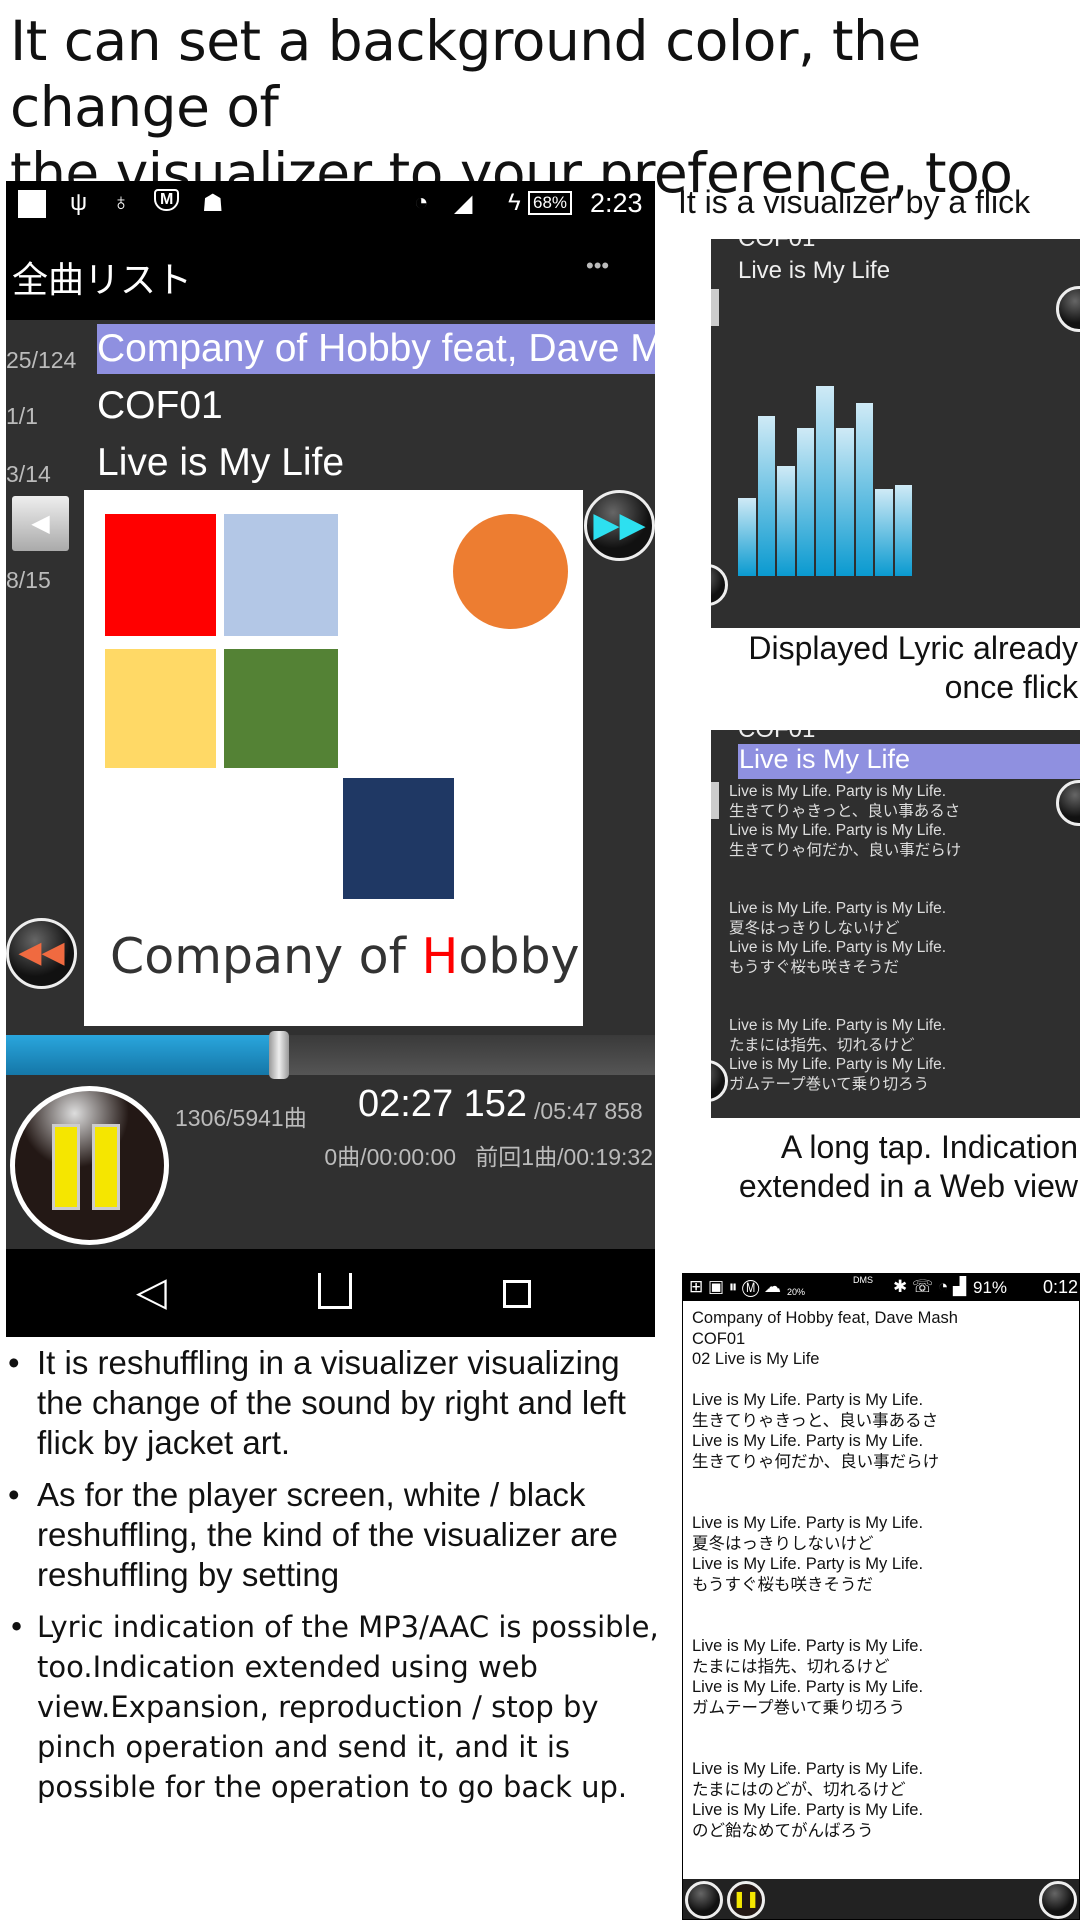 The height and width of the screenshot is (1920, 1080). I want to click on web-status-bar: ⊞ ▣ ⏸ Ⓜ ☁ 20% DMS ✱ ☏ ◔ ▟ 91% 0:12, so click(881, 1287).